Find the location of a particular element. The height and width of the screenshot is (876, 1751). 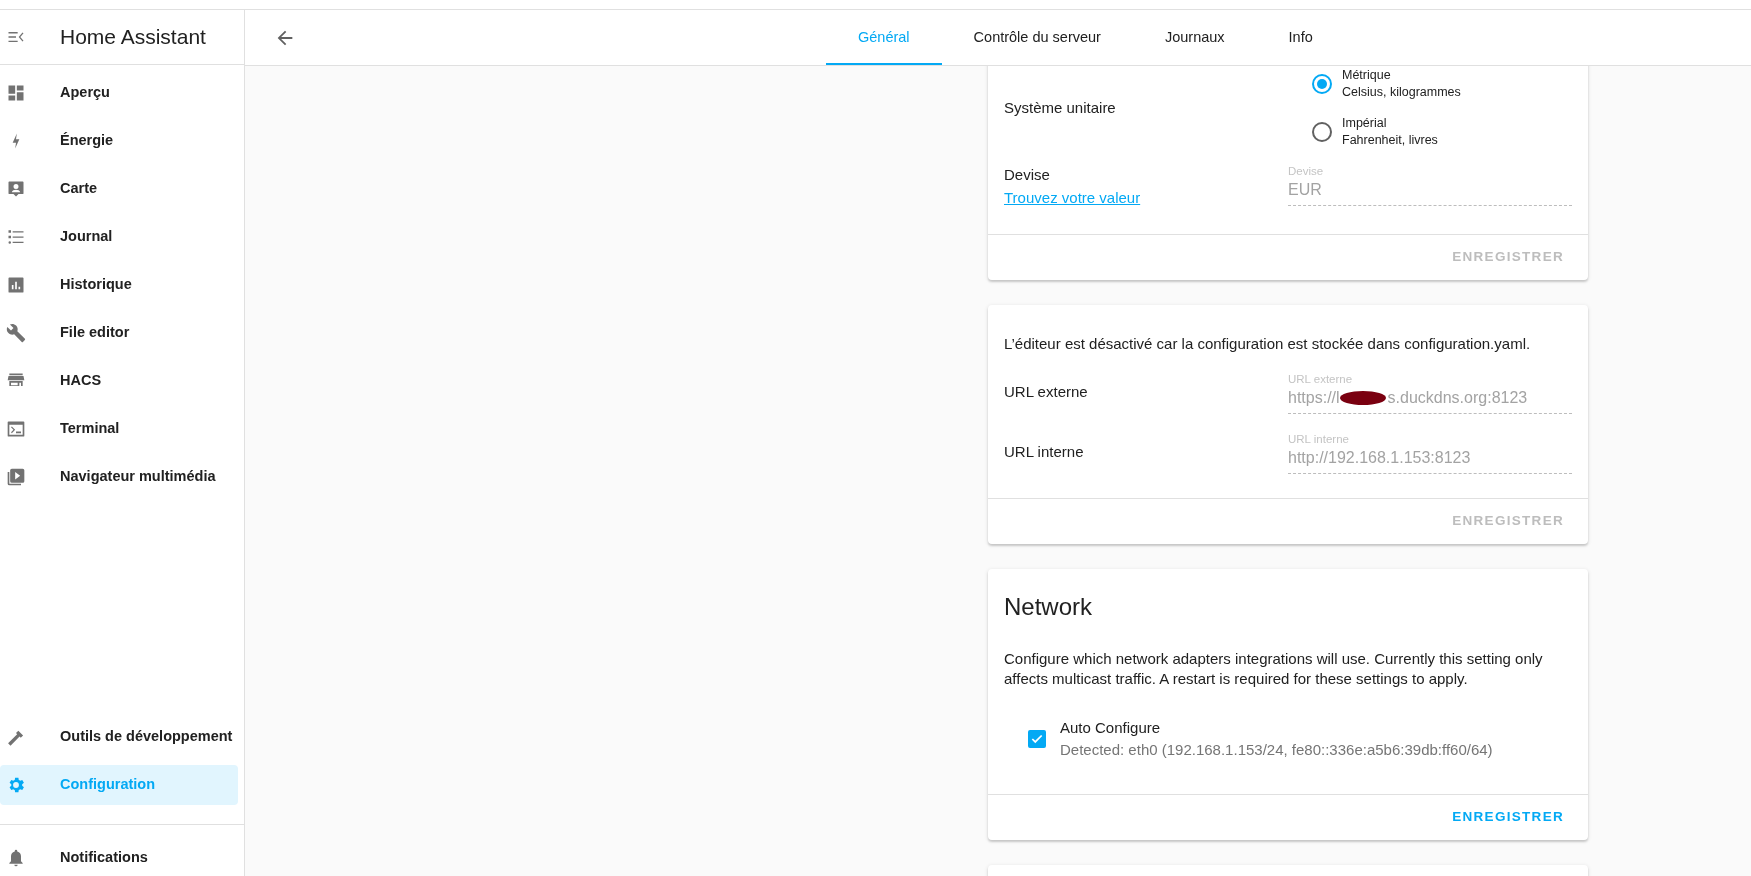

setting-label: Devise is located at coordinates (1027, 175).